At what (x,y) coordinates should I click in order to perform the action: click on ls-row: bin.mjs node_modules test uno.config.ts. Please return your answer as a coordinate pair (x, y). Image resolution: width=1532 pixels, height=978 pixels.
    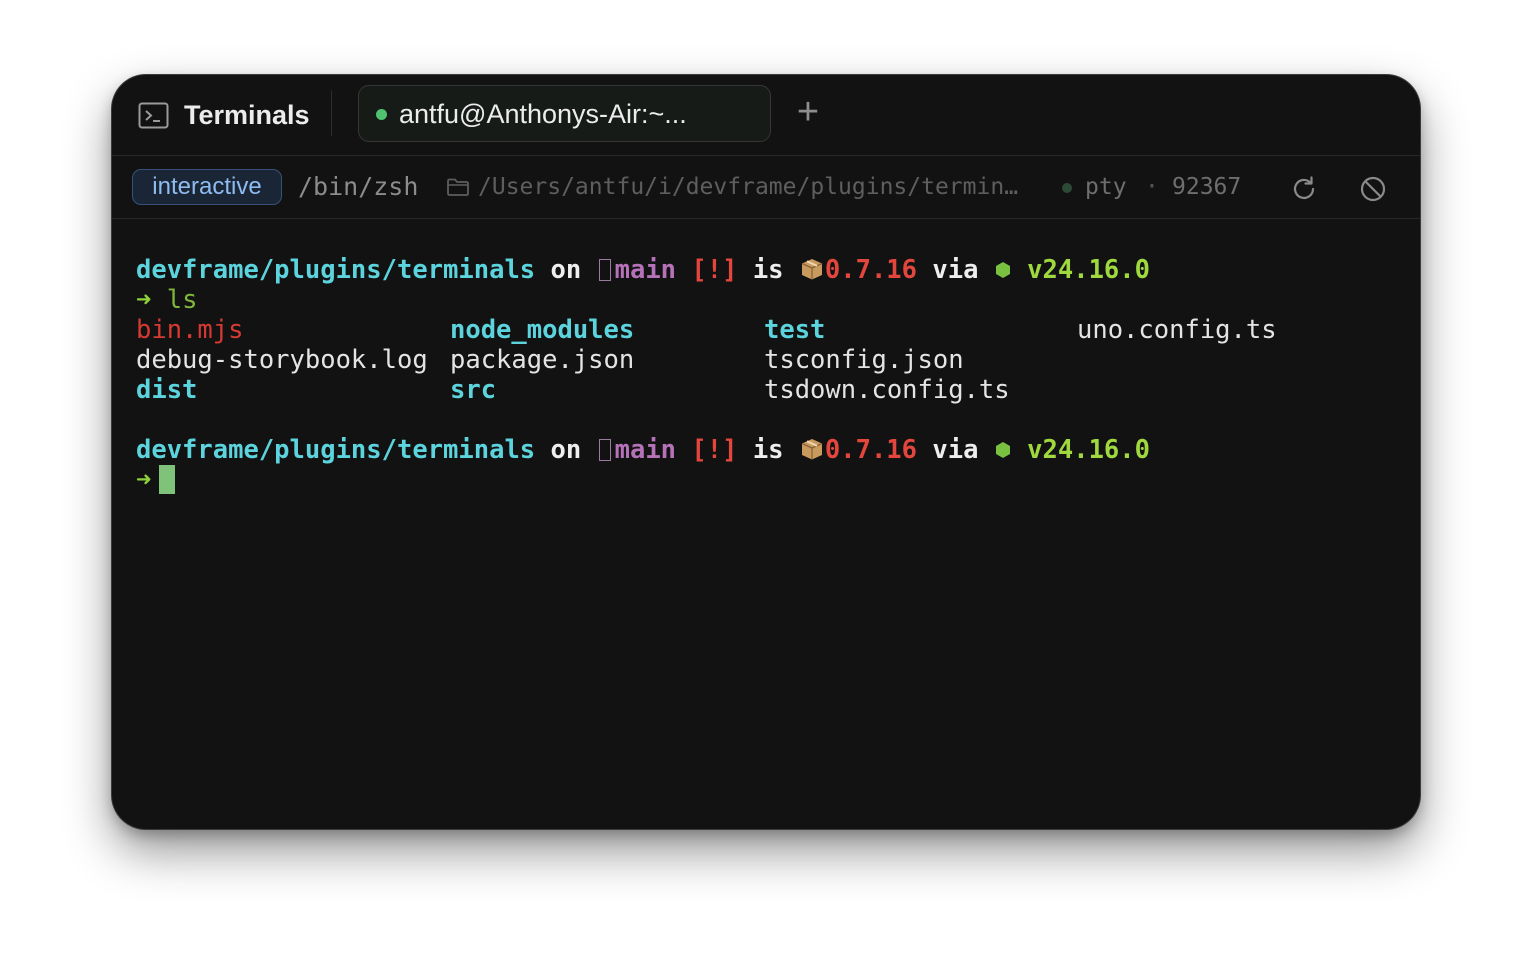
    Looking at the image, I should click on (768, 330).